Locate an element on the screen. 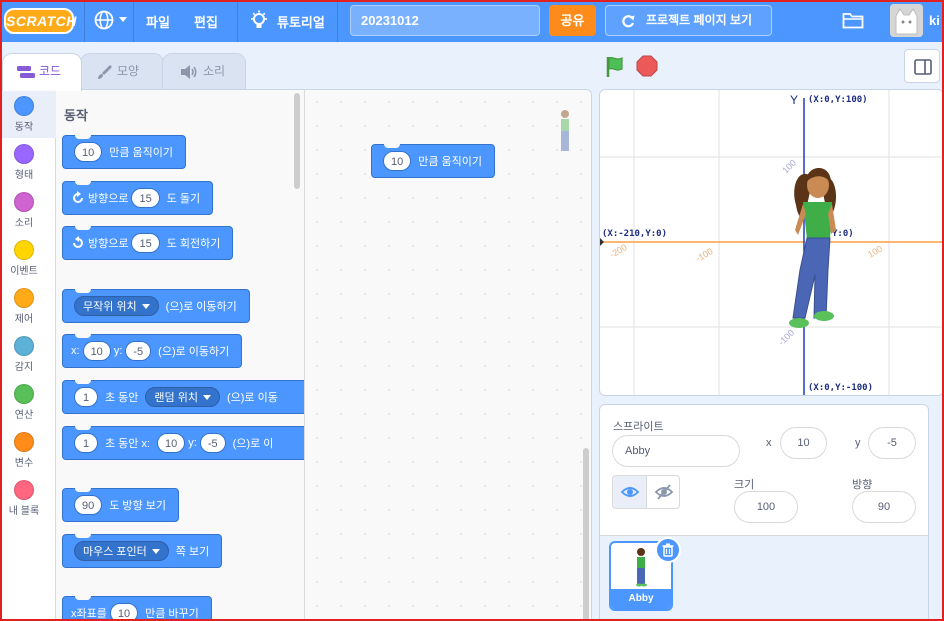  block-text: 도 회전하기 is located at coordinates (193, 244).